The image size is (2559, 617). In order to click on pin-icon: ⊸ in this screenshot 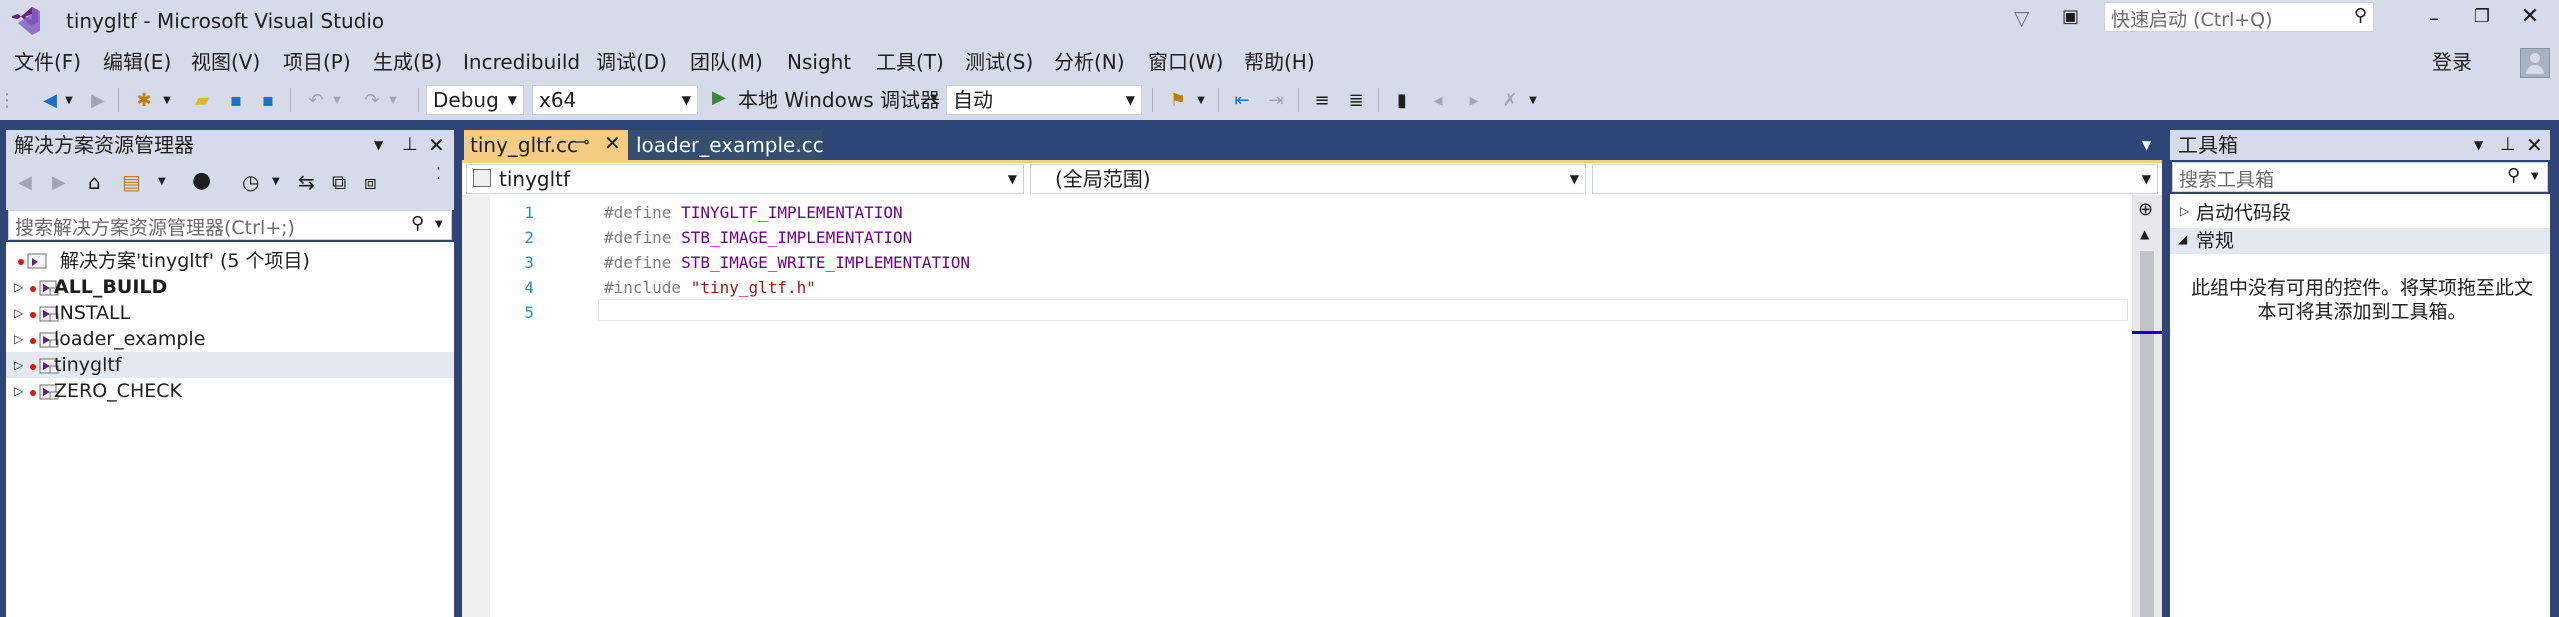, I will do `click(582, 141)`.